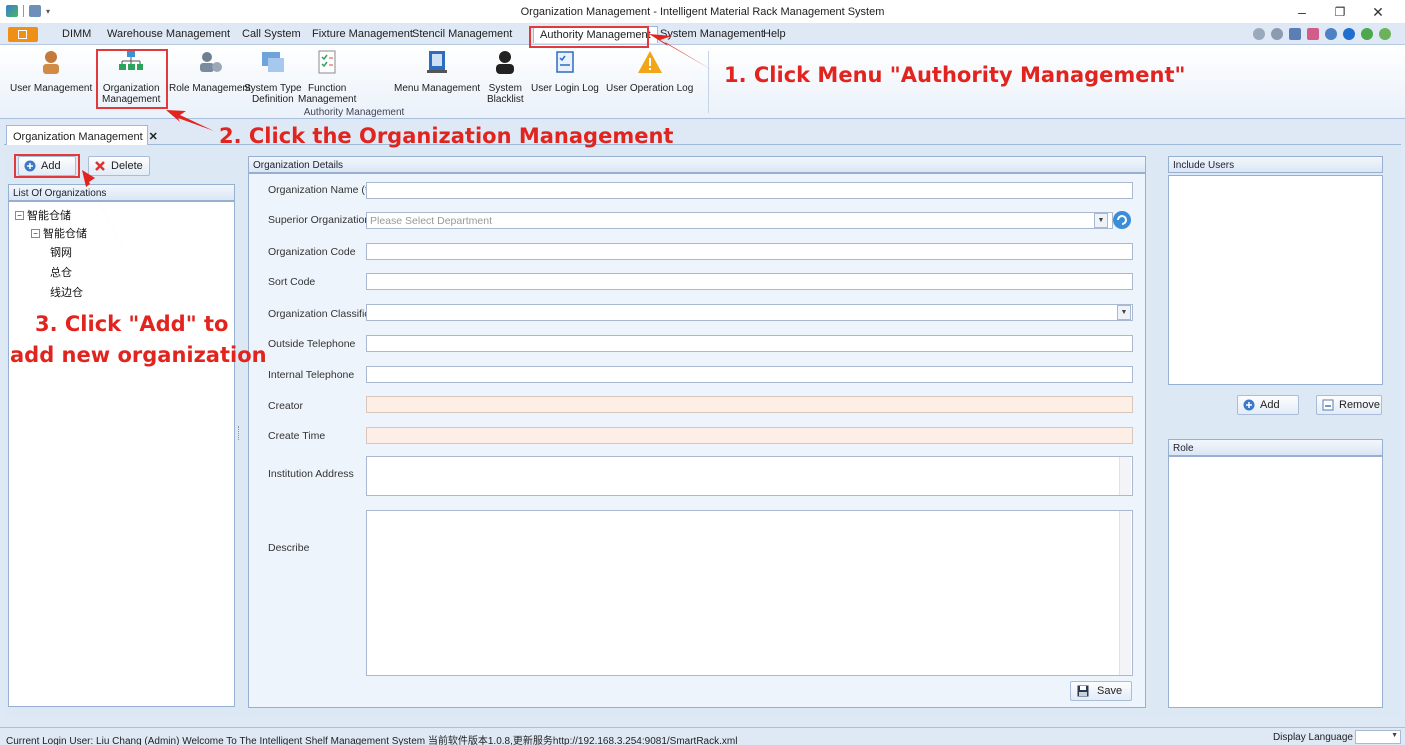  I want to click on menu-dimm: DIMM, so click(76, 34).